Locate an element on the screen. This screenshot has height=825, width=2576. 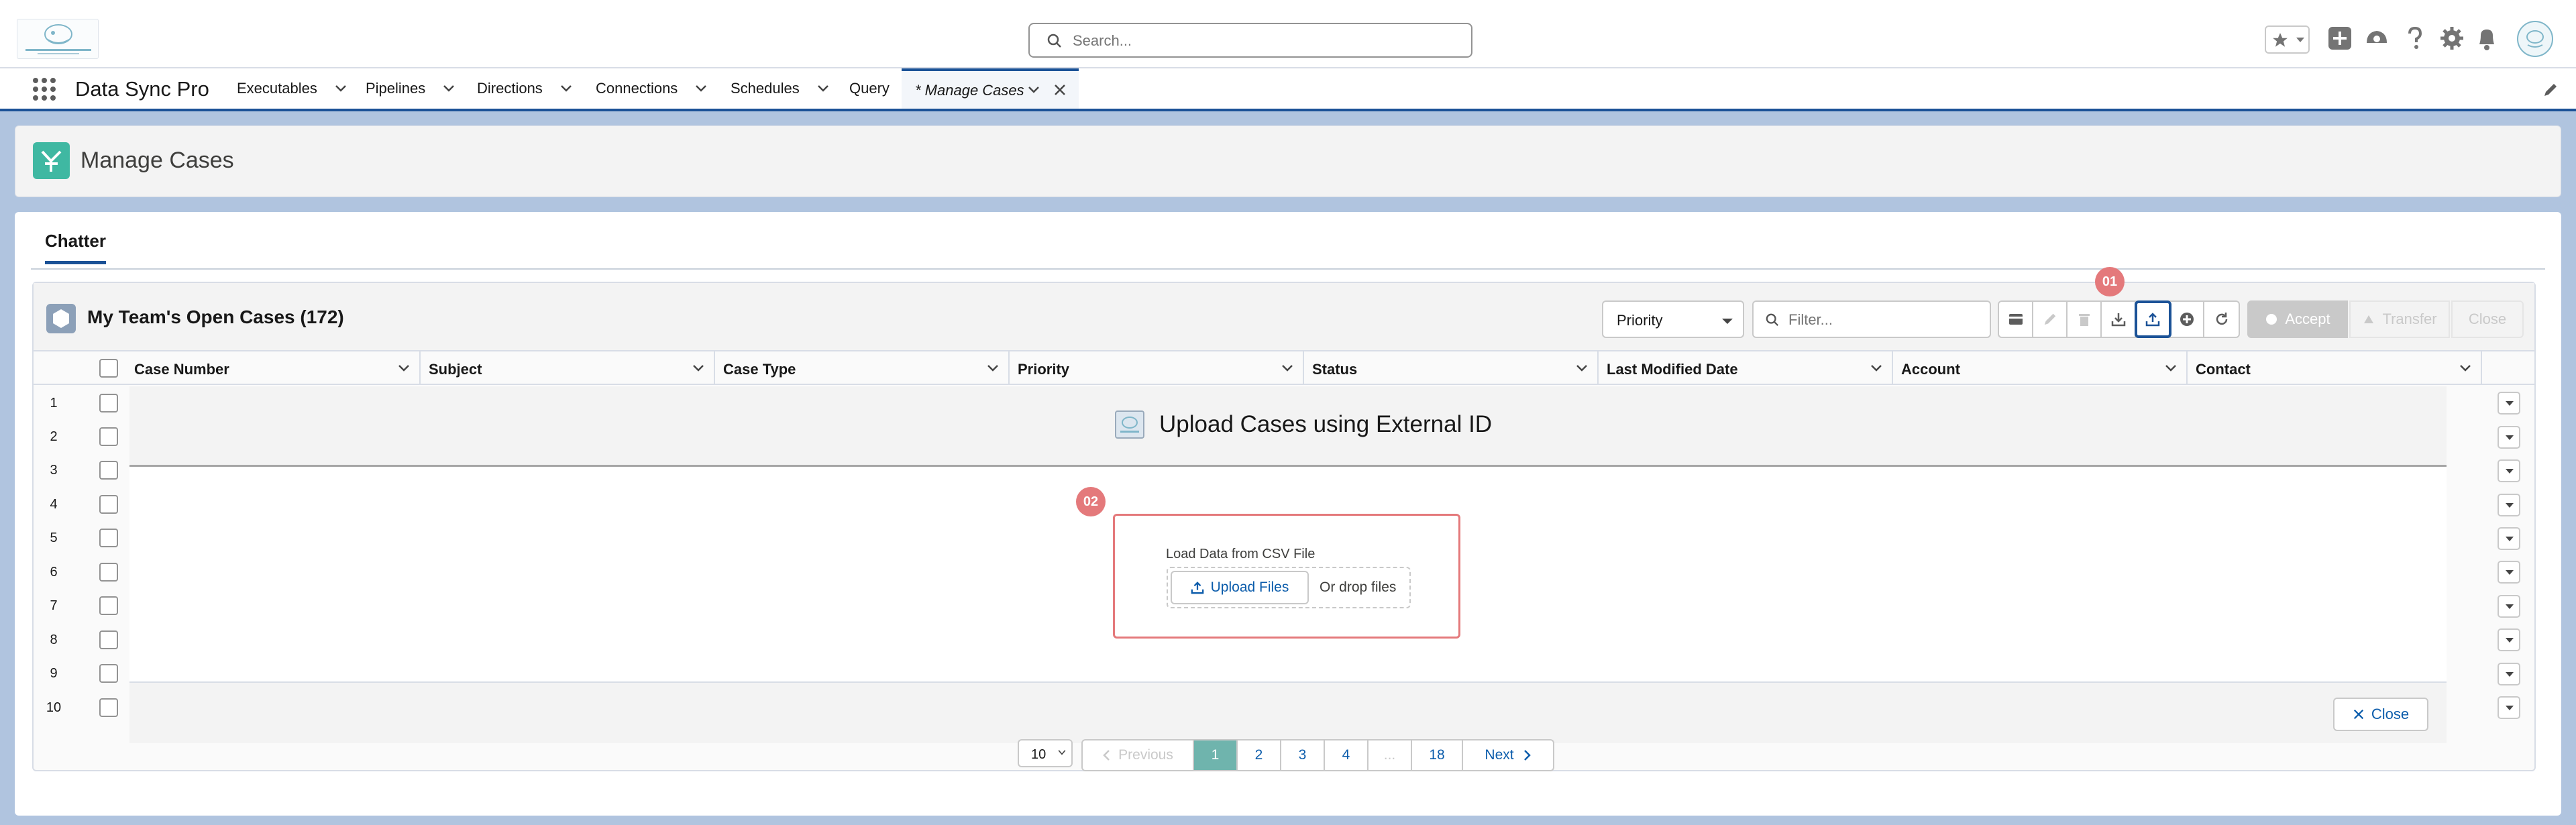
drop-files-text: Or drop files is located at coordinates (1358, 588).